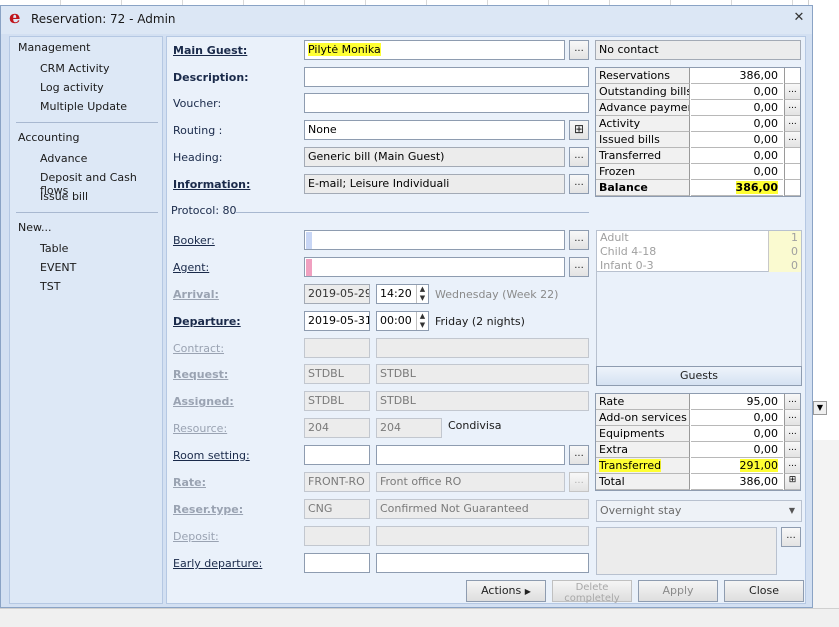 The image size is (839, 627). Describe the element at coordinates (337, 536) in the screenshot. I see `deposit-code-field` at that location.